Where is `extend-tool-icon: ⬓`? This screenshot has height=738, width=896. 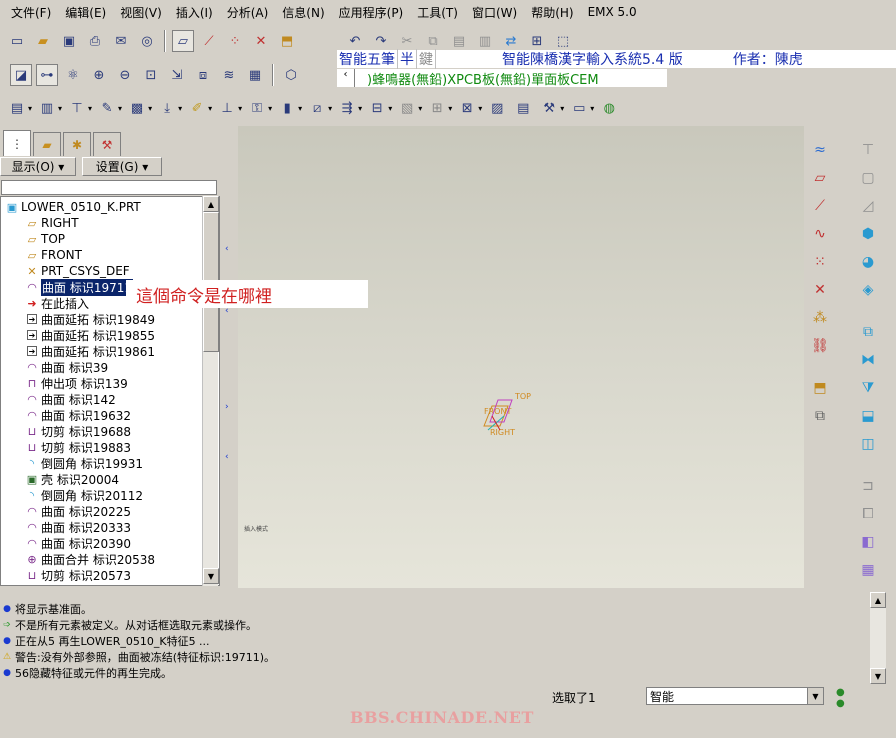 extend-tool-icon: ⬓ is located at coordinates (868, 416).